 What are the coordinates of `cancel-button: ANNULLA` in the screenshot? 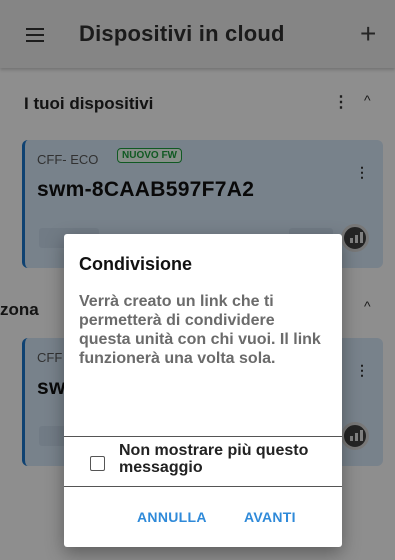 It's located at (172, 517).